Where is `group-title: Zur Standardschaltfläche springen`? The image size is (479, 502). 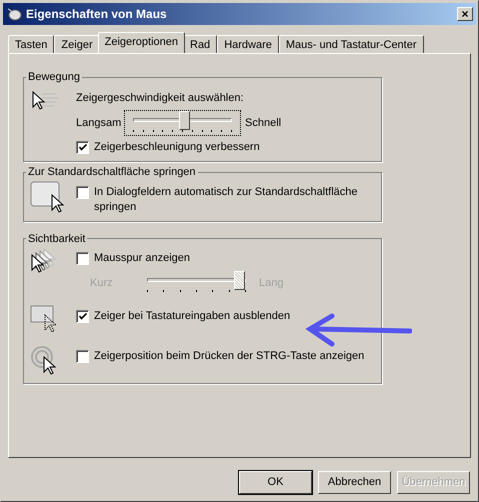 group-title: Zur Standardschaltfläche springen is located at coordinates (112, 172).